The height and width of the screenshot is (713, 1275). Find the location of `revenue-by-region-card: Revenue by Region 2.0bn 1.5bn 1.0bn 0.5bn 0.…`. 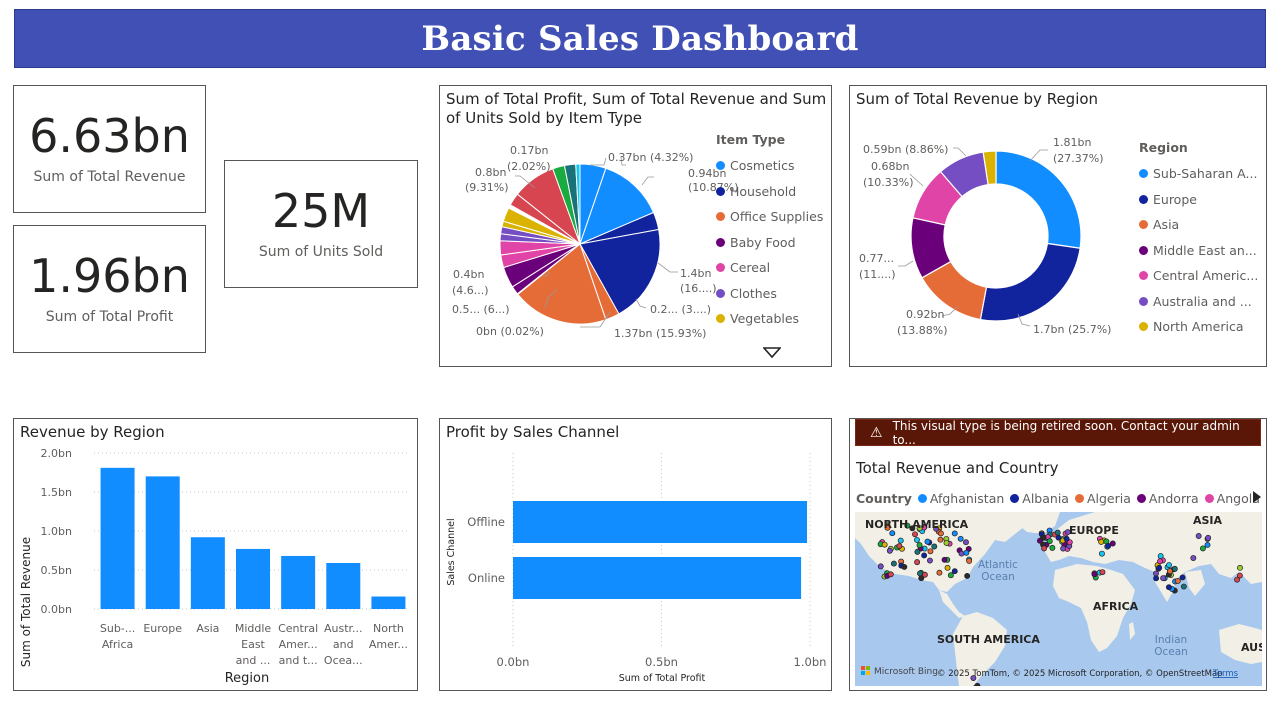

revenue-by-region-card: Revenue by Region 2.0bn 1.5bn 1.0bn 0.5bn 0.… is located at coordinates (215, 554).